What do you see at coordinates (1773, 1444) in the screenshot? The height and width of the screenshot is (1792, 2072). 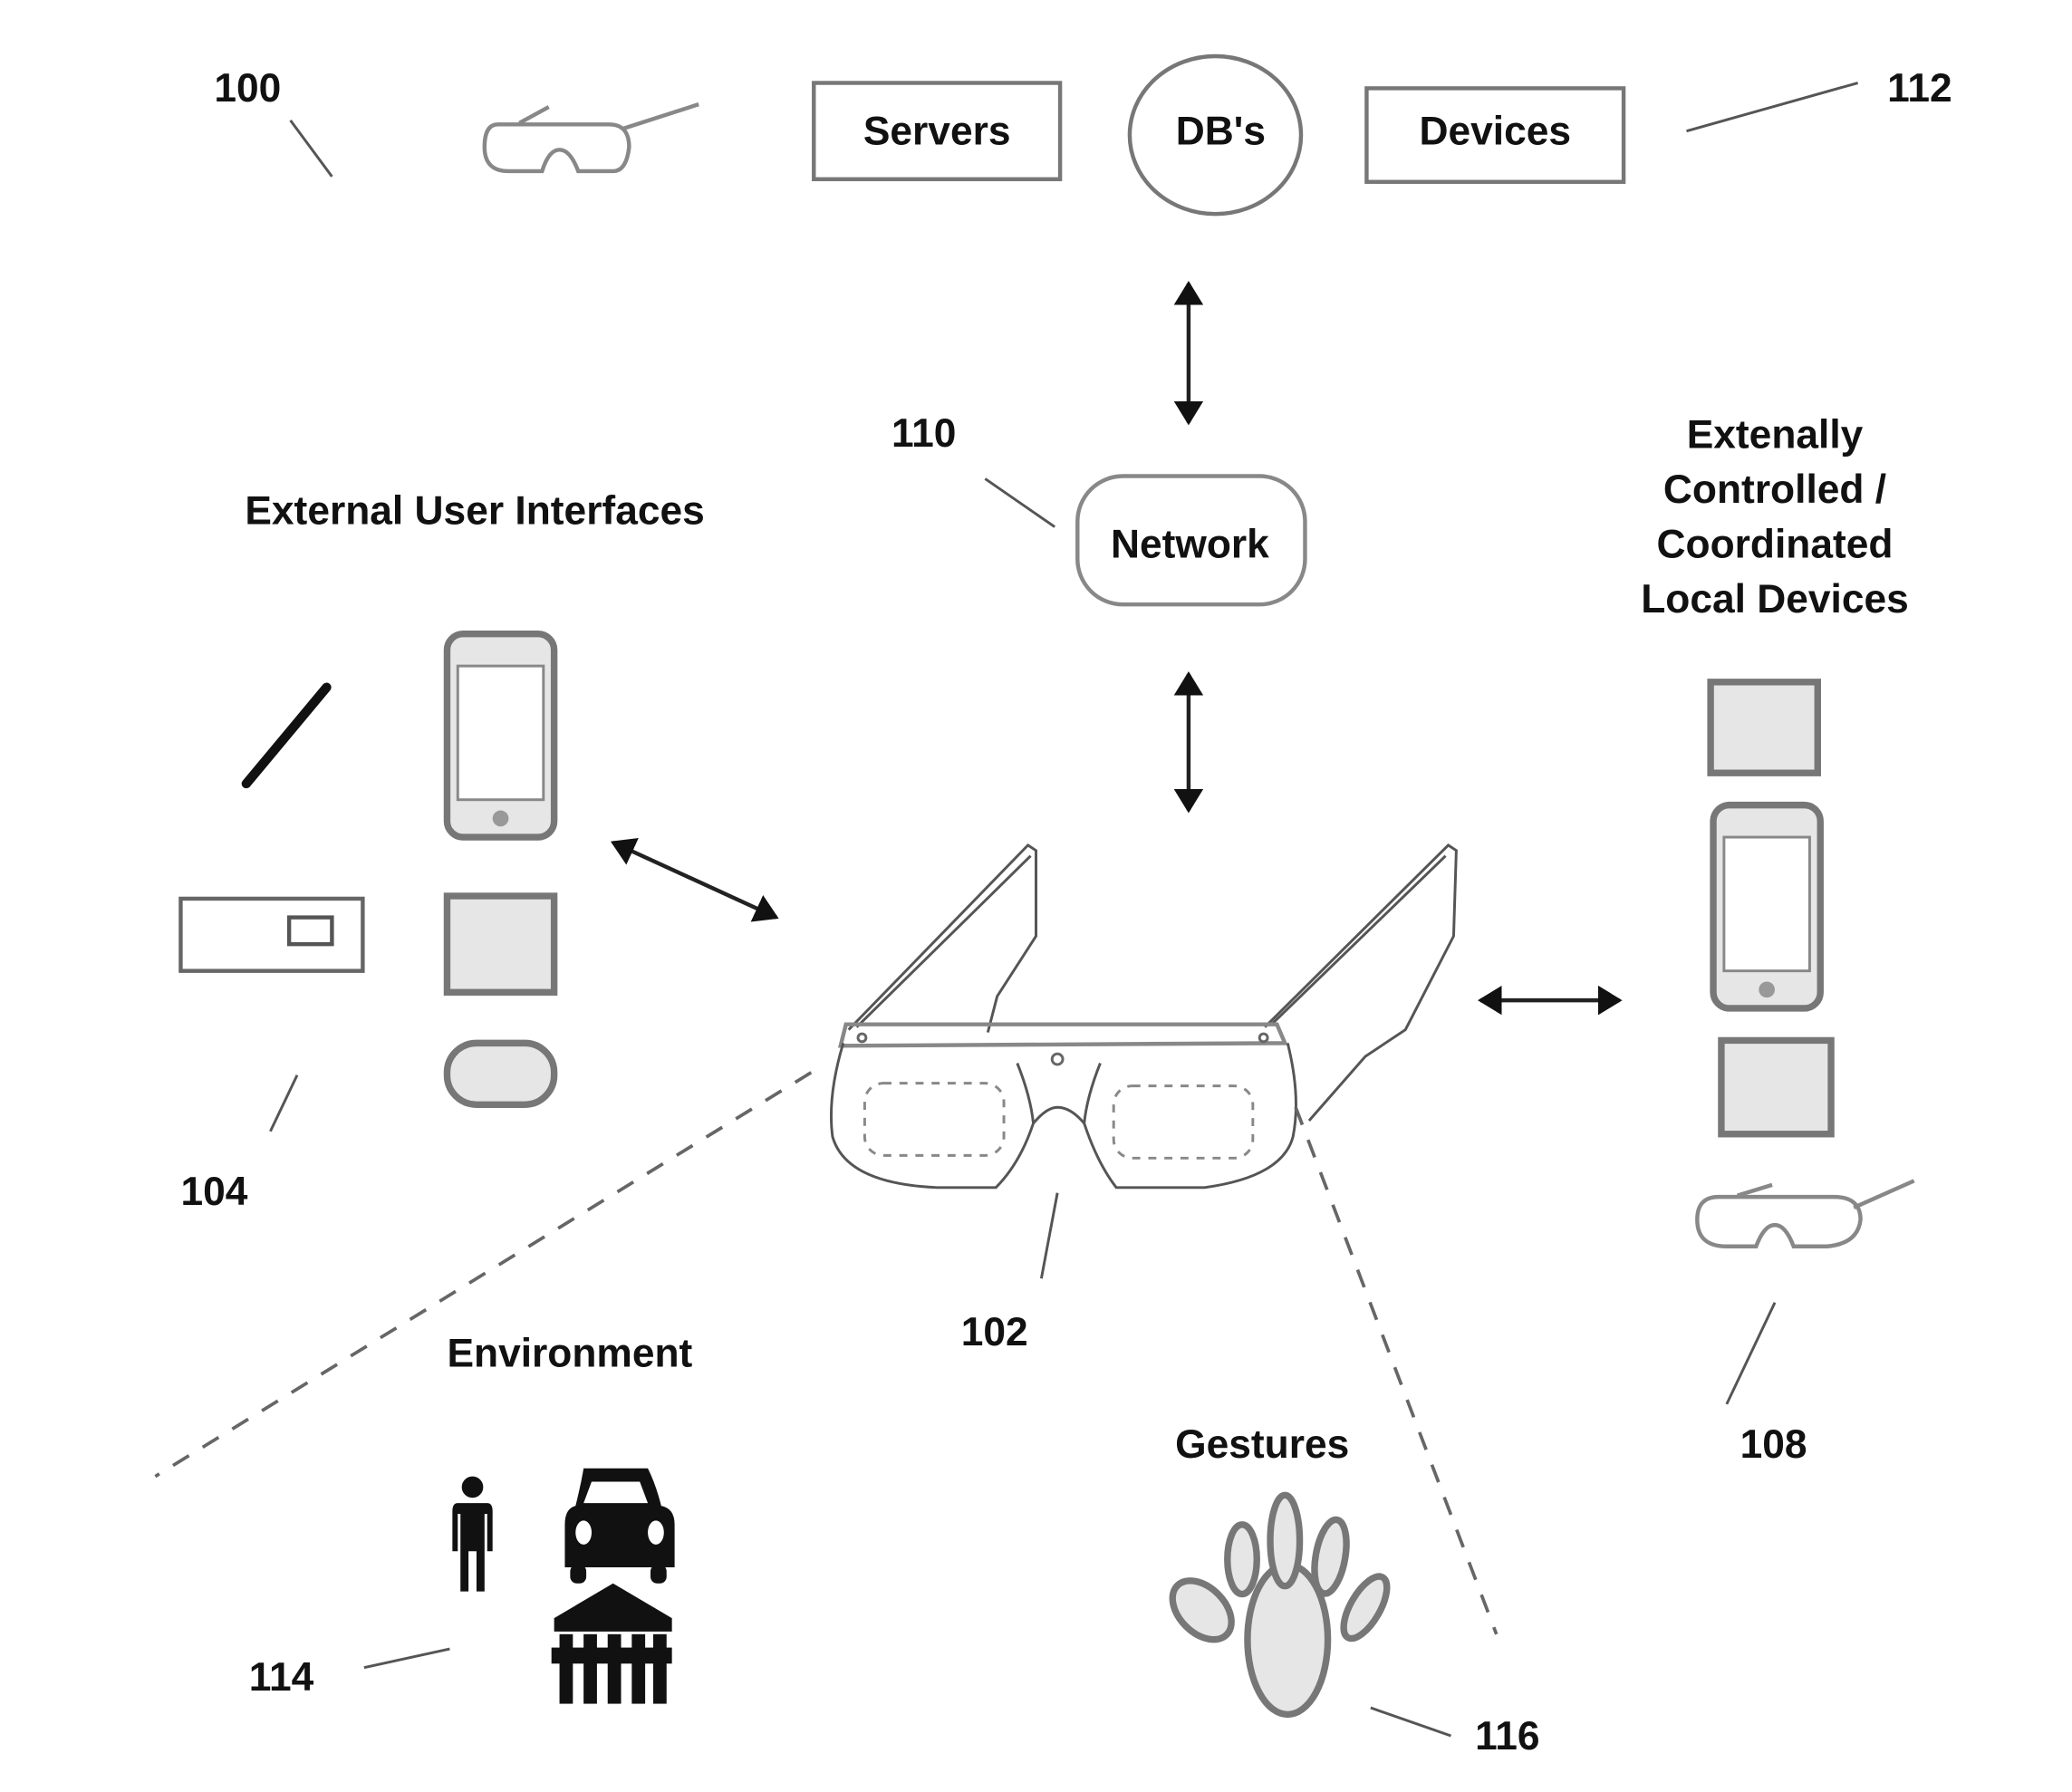 I see `ref-108: 108` at bounding box center [1773, 1444].